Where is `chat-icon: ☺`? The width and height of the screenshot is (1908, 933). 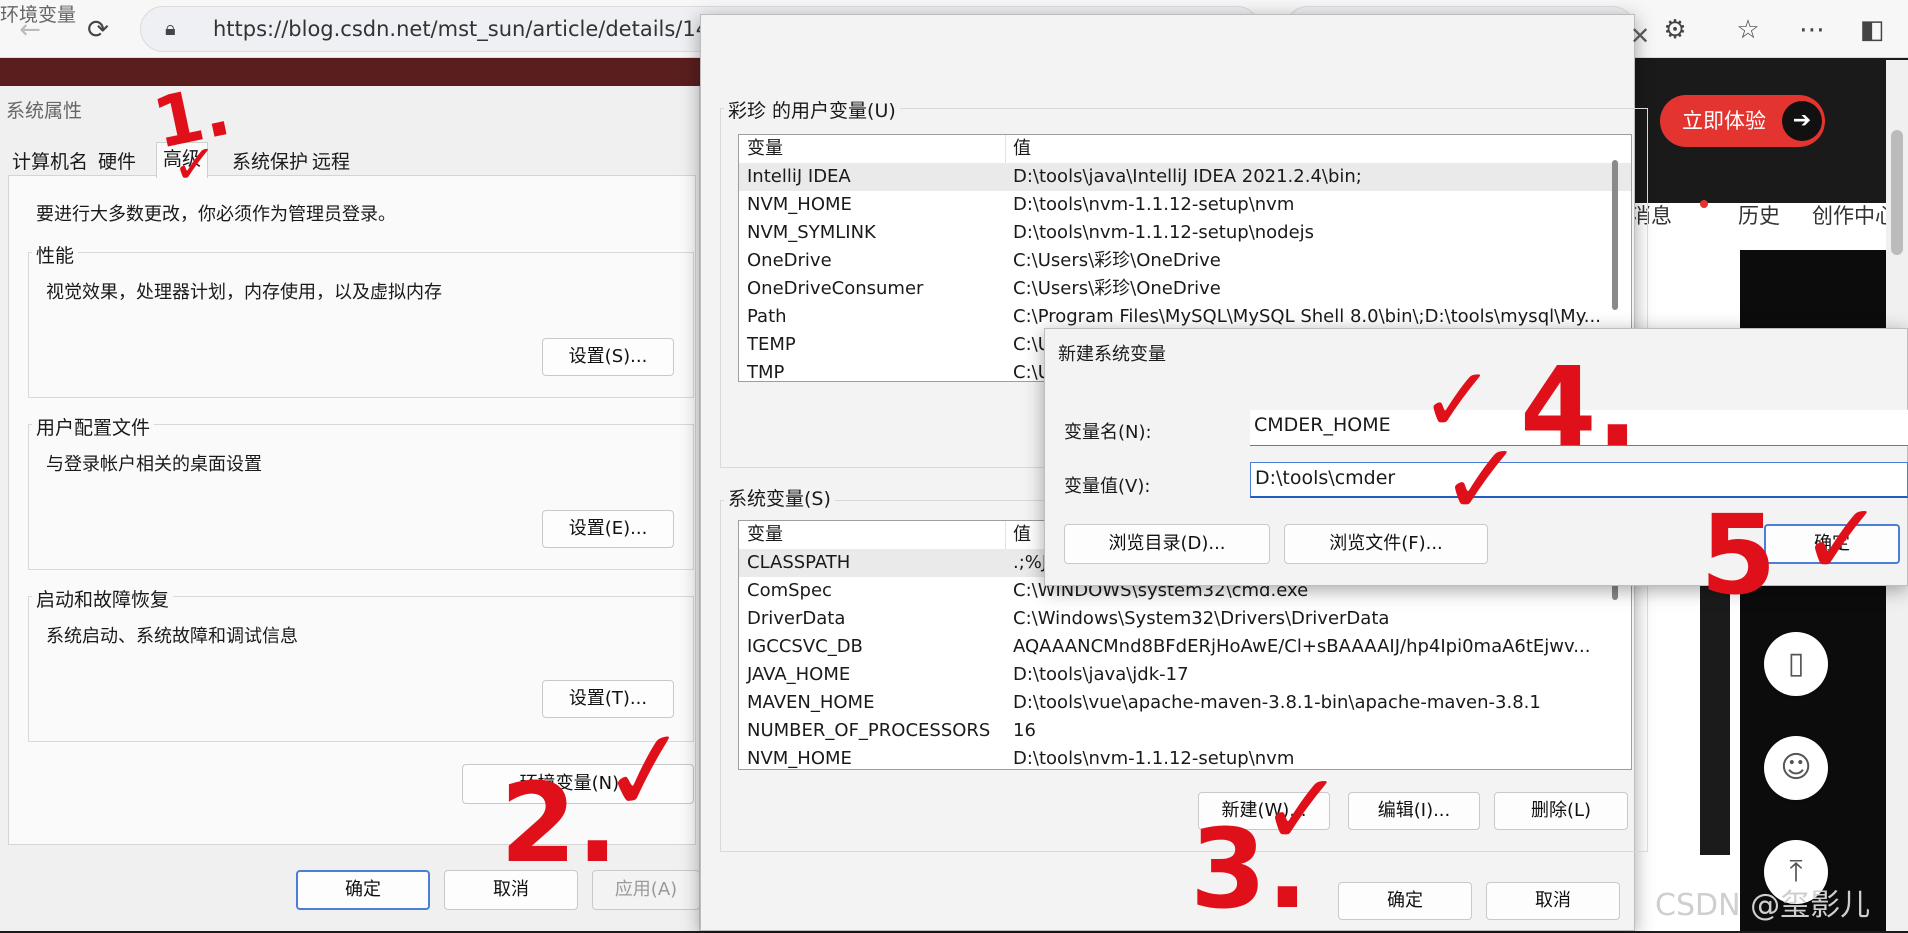 chat-icon: ☺ is located at coordinates (1796, 768).